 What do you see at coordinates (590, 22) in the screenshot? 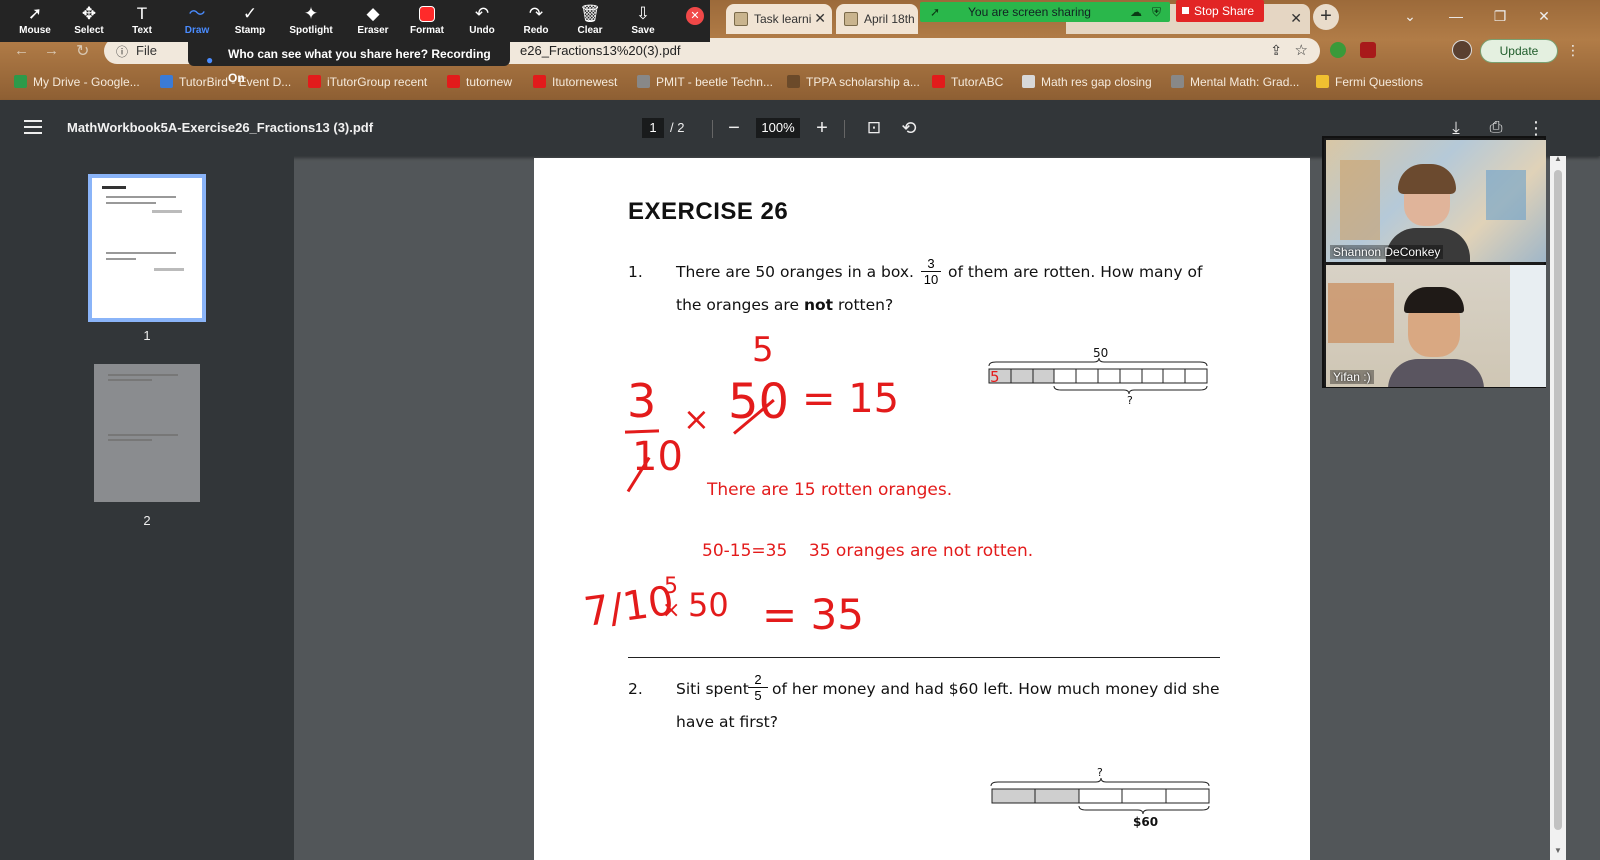
I see `tool-clear-button: 🗑 Clear` at bounding box center [590, 22].